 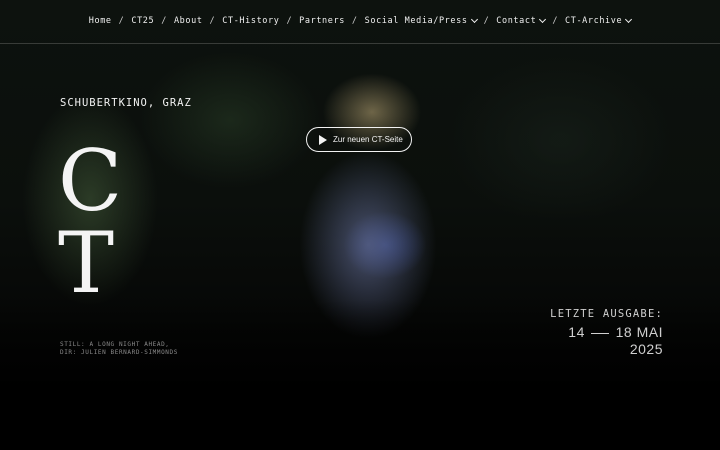 What do you see at coordinates (368, 139) in the screenshot?
I see `play-button-label: Zur neuen CT-Seite` at bounding box center [368, 139].